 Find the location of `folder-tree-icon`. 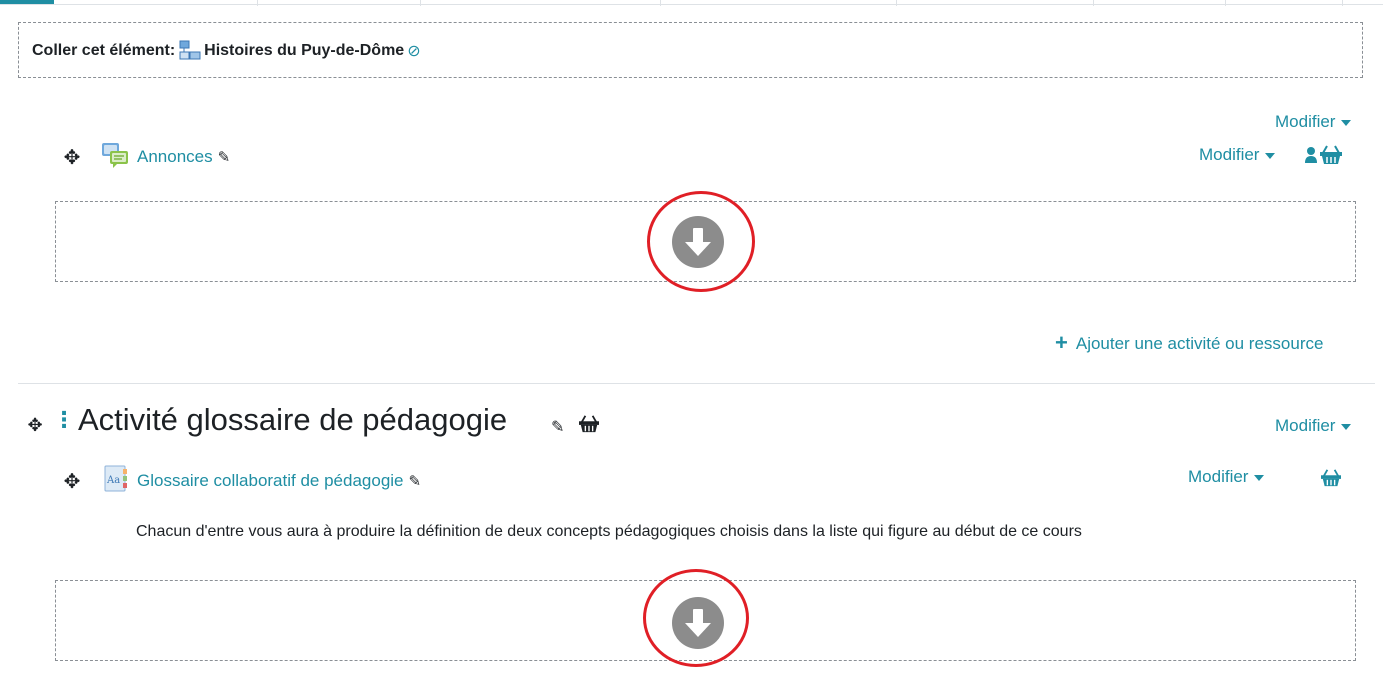

folder-tree-icon is located at coordinates (190, 51).